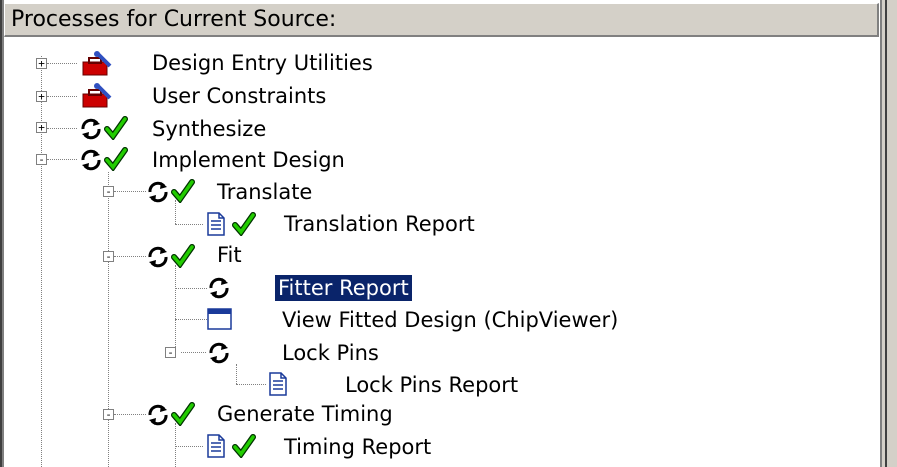 Image resolution: width=897 pixels, height=467 pixels. What do you see at coordinates (239, 96) in the screenshot?
I see `tree-item-label: User Constraints` at bounding box center [239, 96].